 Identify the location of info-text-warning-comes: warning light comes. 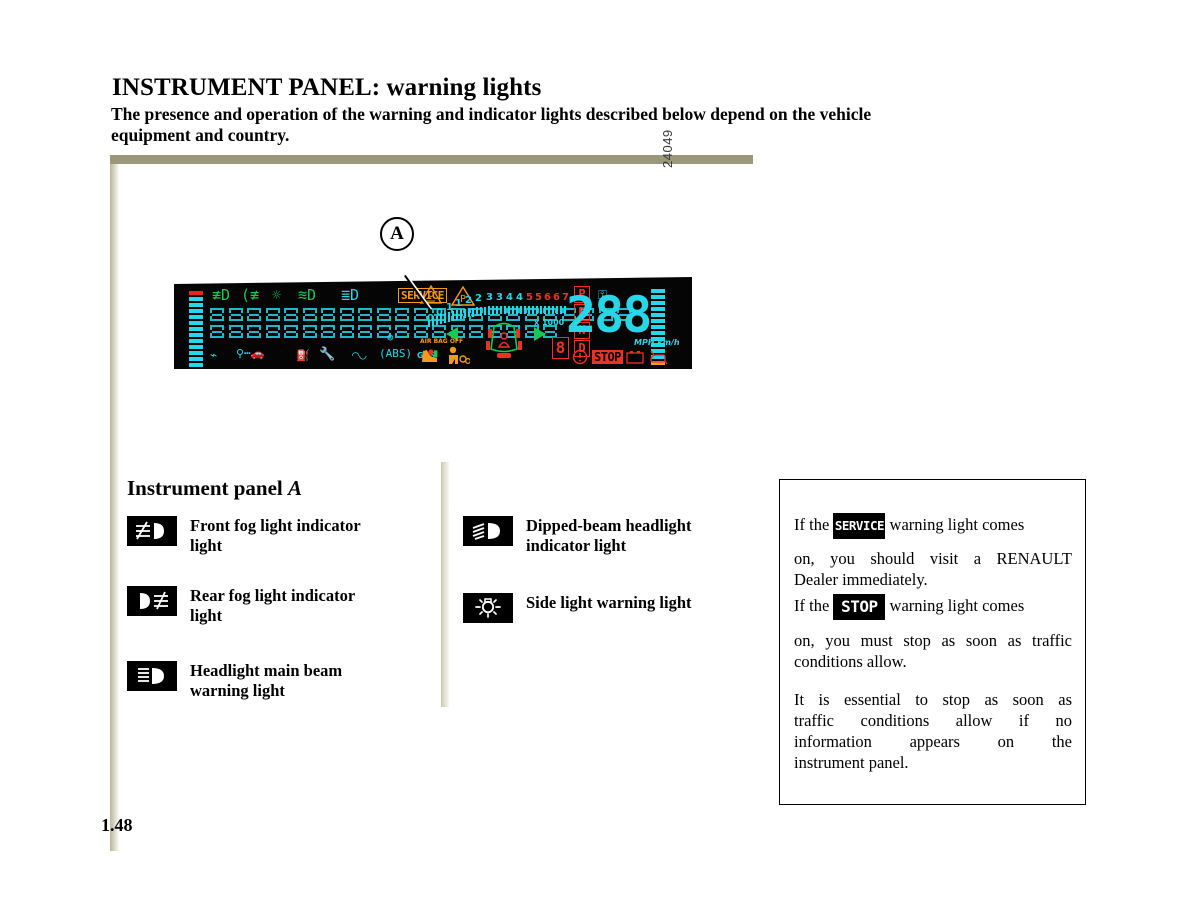
(955, 524).